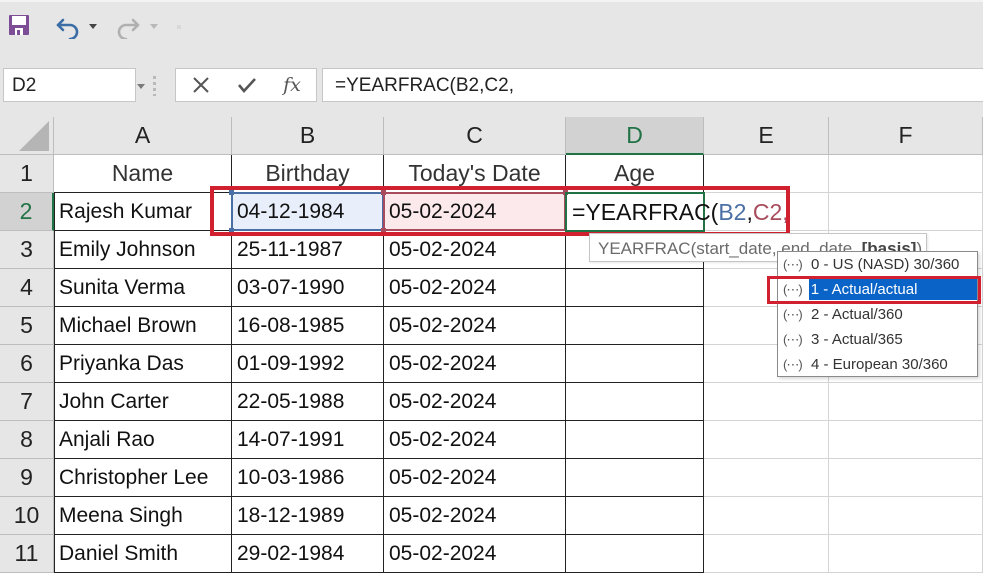 The width and height of the screenshot is (983, 574). Describe the element at coordinates (308, 554) in the screenshot. I see `cell-b11: 29-02-1984` at that location.